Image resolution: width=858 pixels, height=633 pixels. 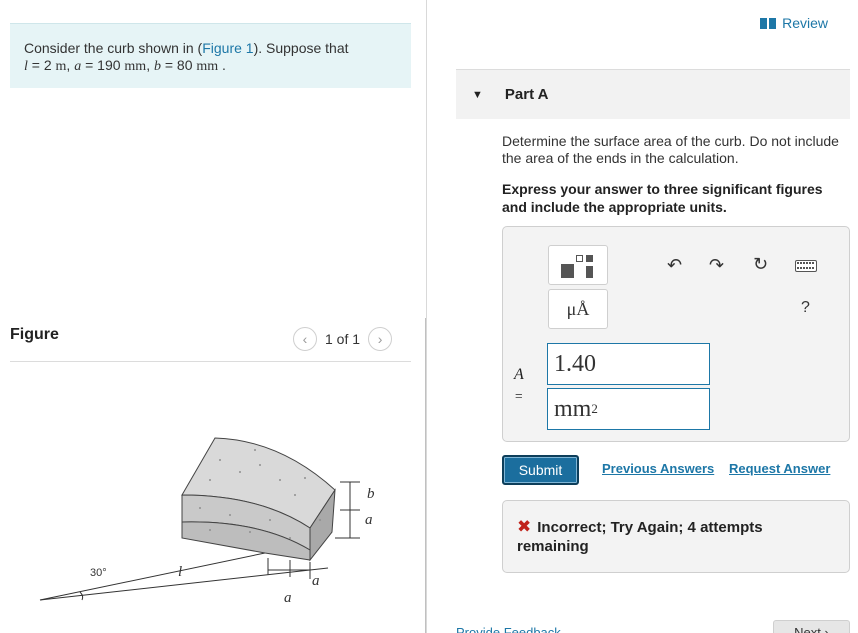 What do you see at coordinates (98, 573) in the screenshot?
I see `angle-label: 30°` at bounding box center [98, 573].